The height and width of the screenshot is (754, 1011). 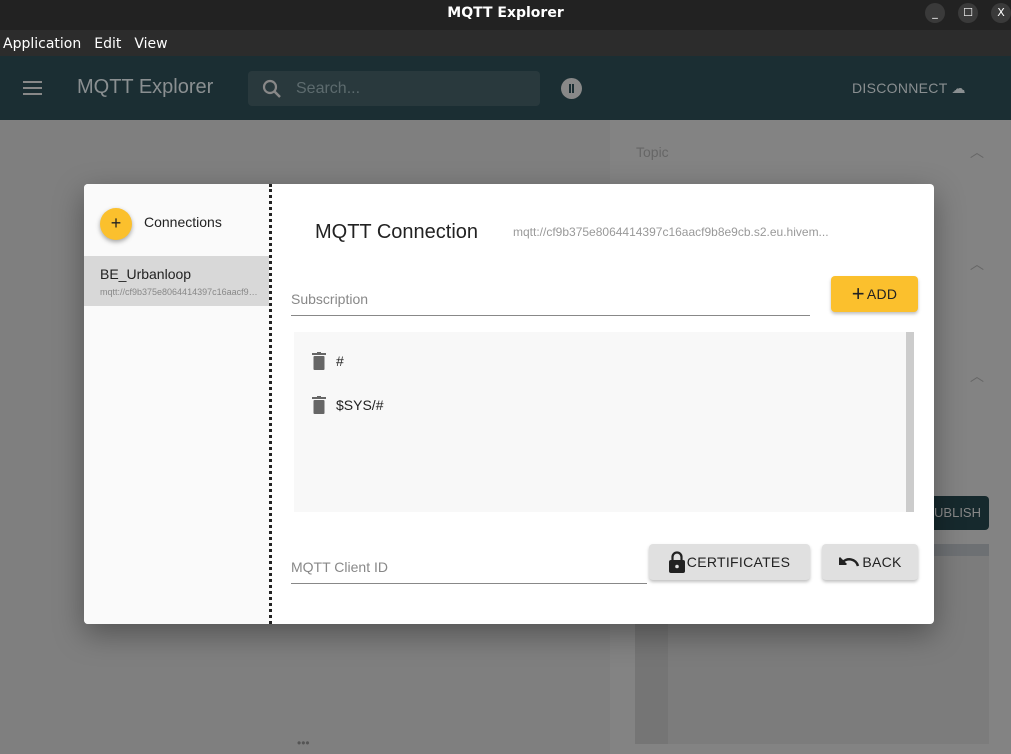 What do you see at coordinates (550, 298) in the screenshot?
I see `subscription-input: Subscription` at bounding box center [550, 298].